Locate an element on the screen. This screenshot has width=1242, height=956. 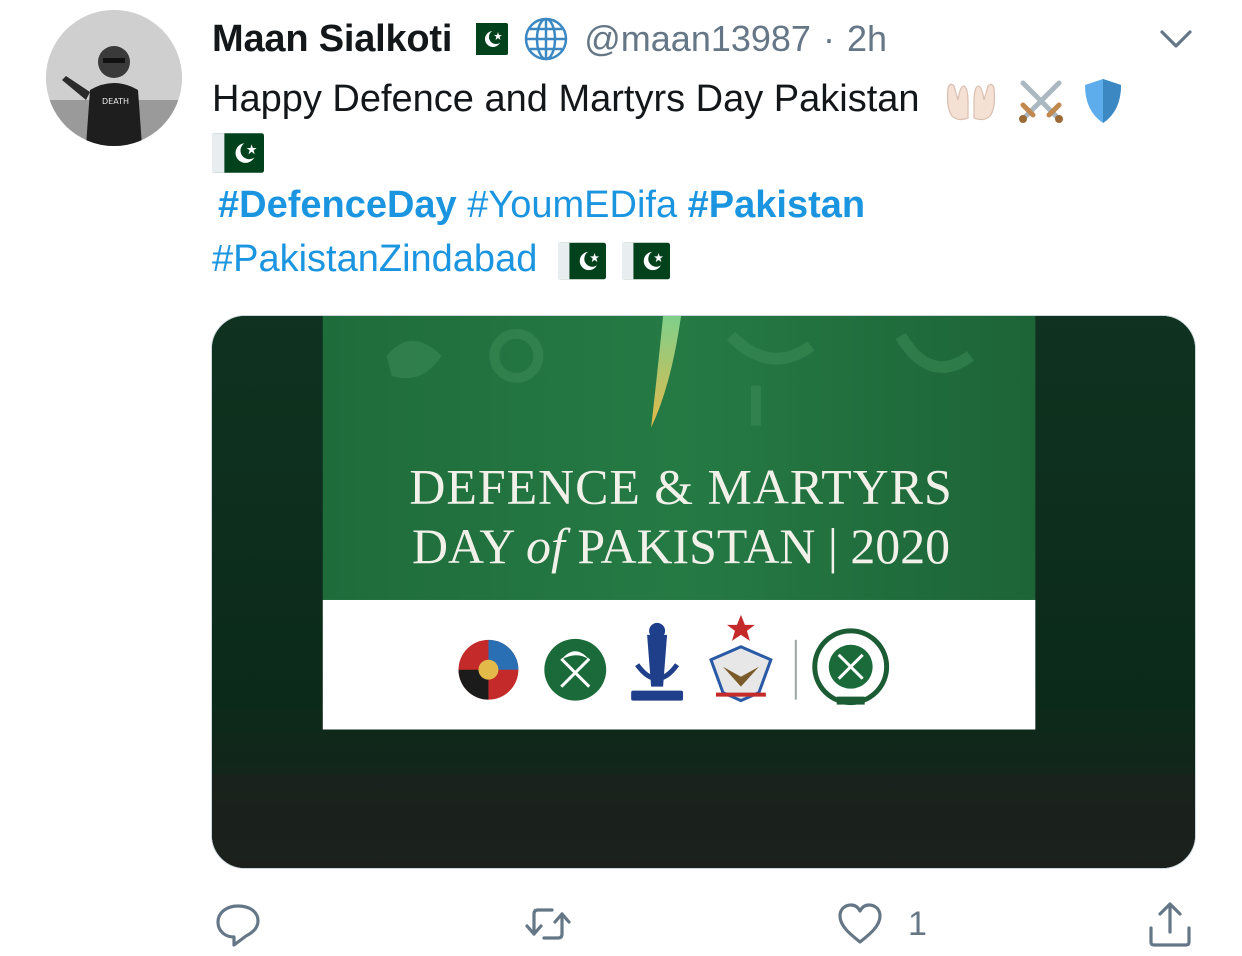
media-title-line1: DEFENCE & MARTYRS is located at coordinates (680, 486).